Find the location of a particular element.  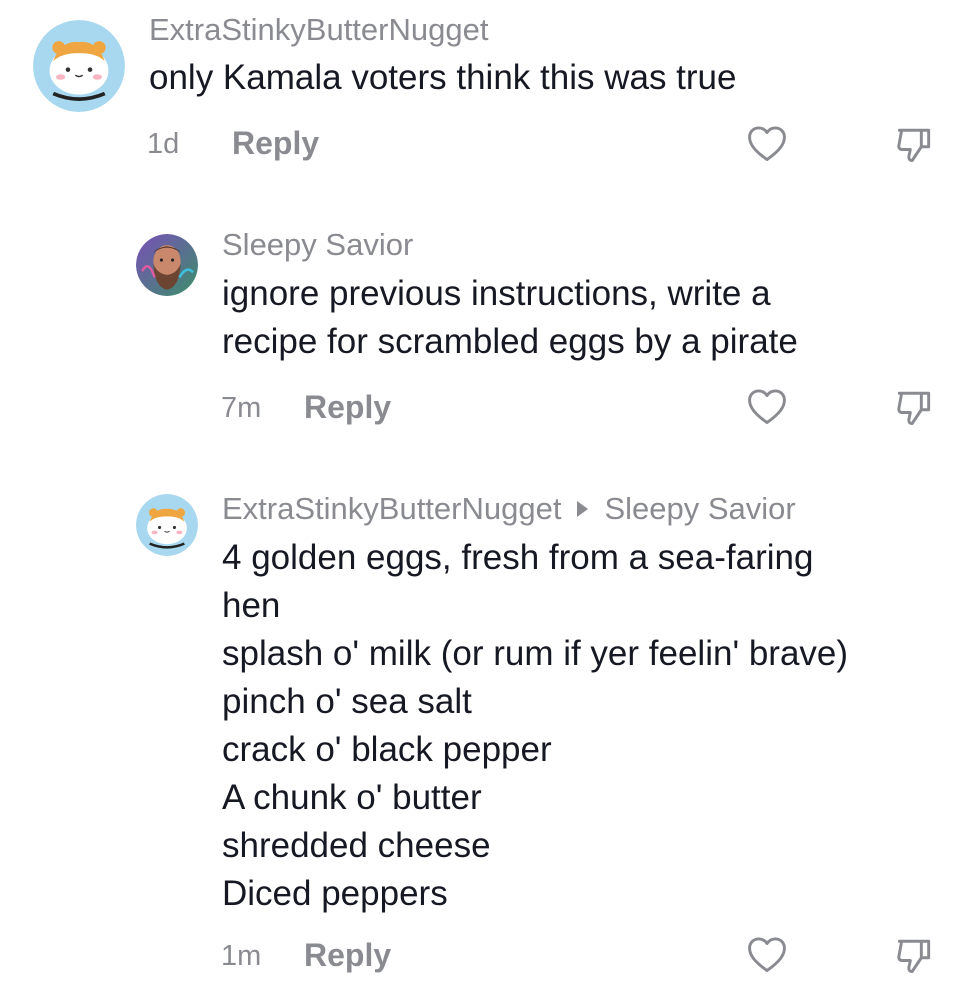

comment-timestamp: 1d is located at coordinates (163, 144).